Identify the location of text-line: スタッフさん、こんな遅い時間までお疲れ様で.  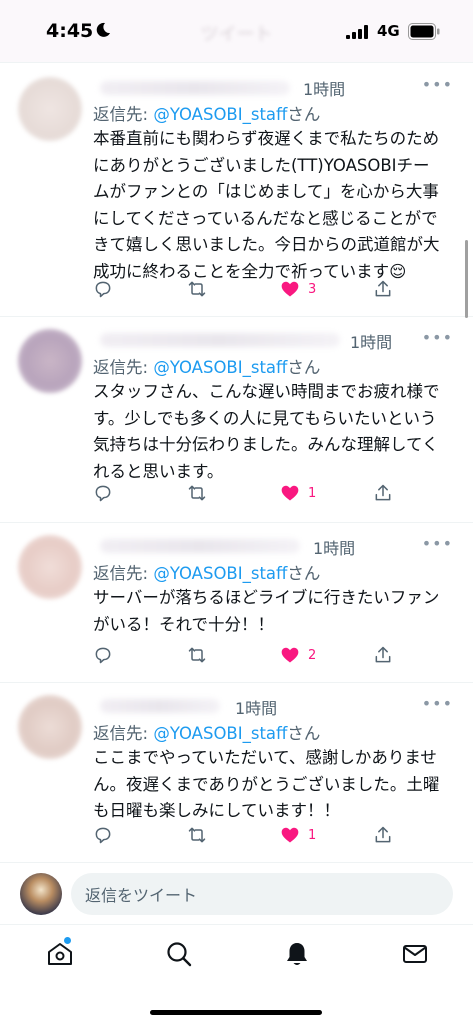
(266, 391).